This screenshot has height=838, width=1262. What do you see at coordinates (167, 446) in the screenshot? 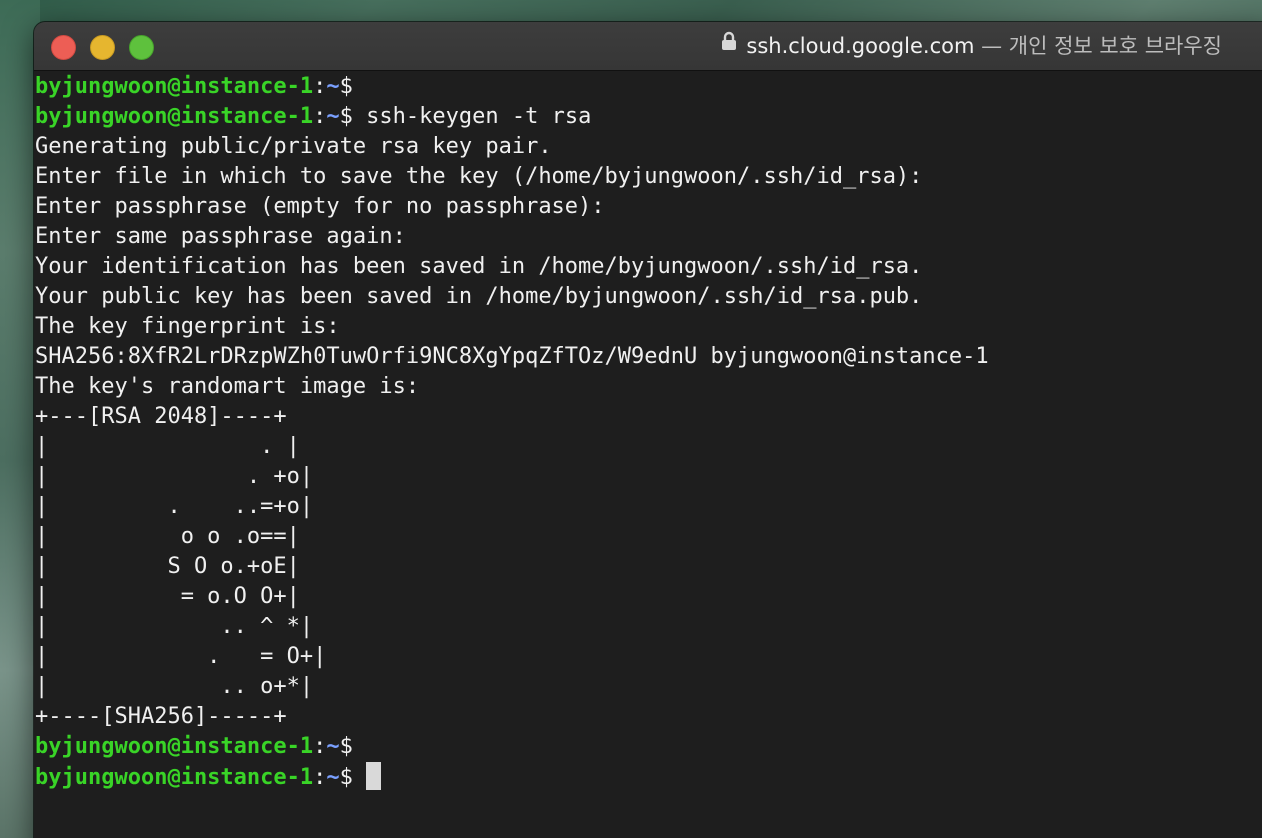
I see `output-line: | . |` at bounding box center [167, 446].